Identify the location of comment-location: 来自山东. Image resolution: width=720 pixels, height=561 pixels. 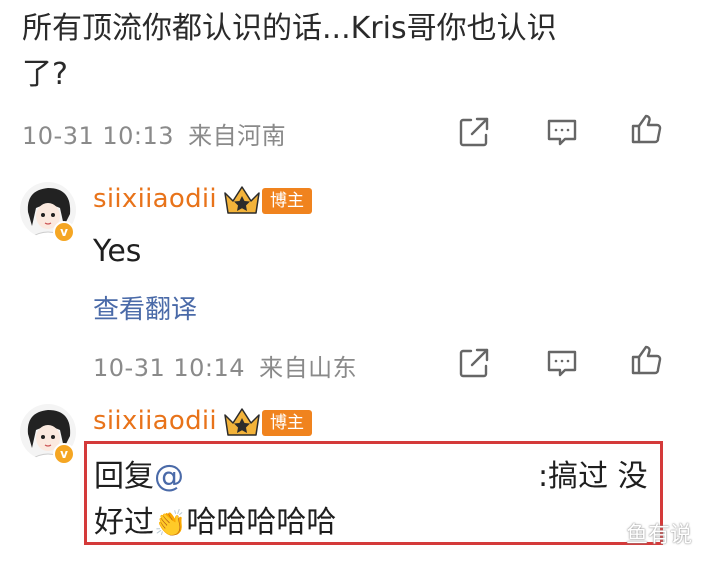
(308, 368).